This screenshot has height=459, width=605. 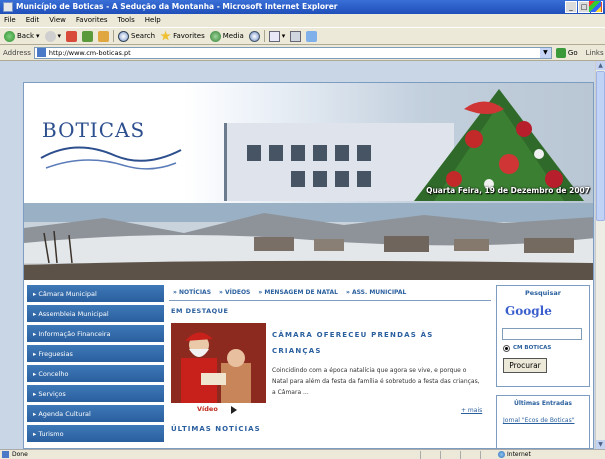 What do you see at coordinates (302, 454) in the screenshot?
I see `status-bar: Done Internet` at bounding box center [302, 454].